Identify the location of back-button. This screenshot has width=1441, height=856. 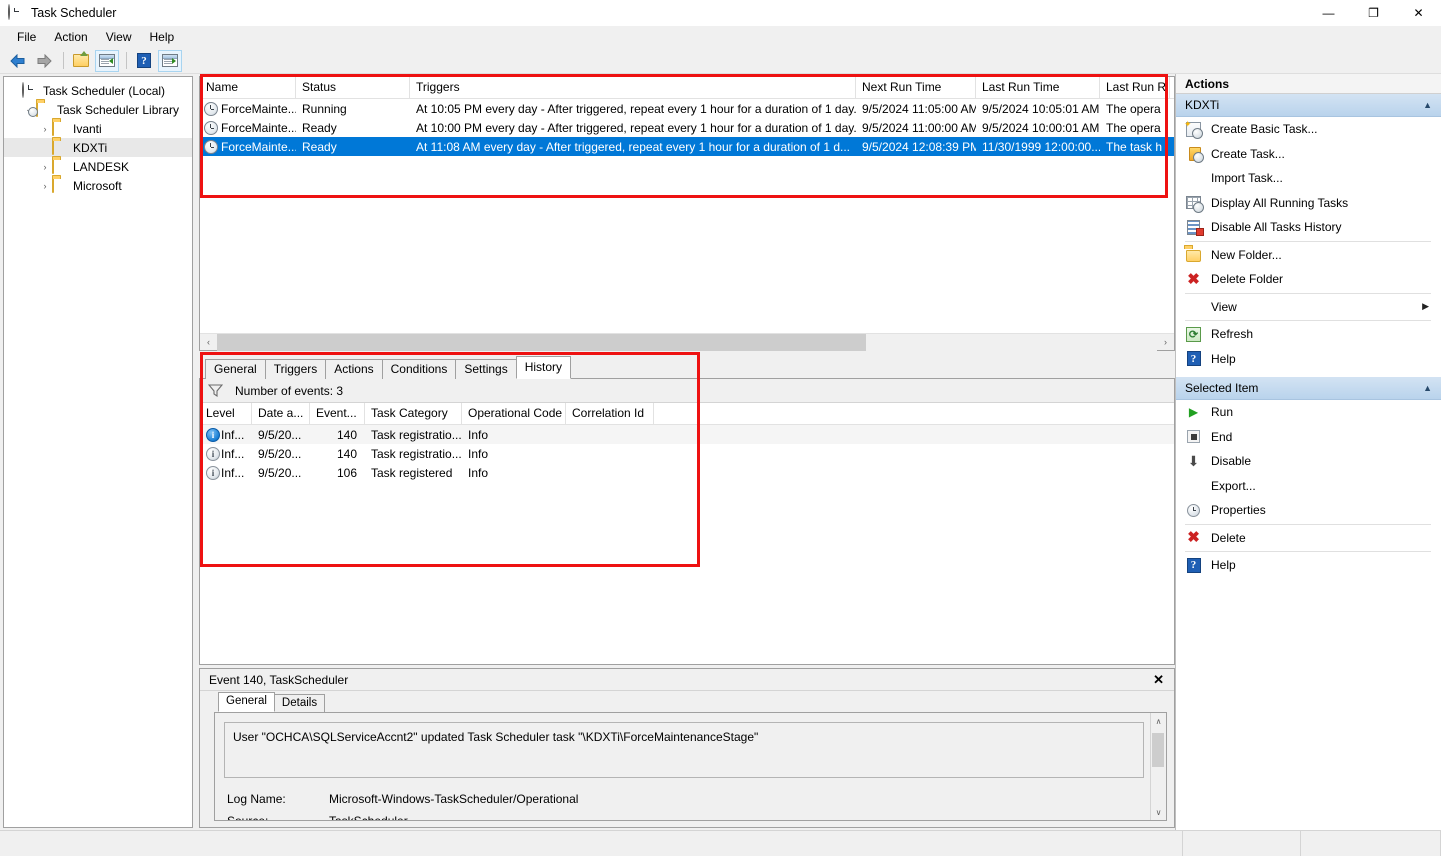
(18, 61).